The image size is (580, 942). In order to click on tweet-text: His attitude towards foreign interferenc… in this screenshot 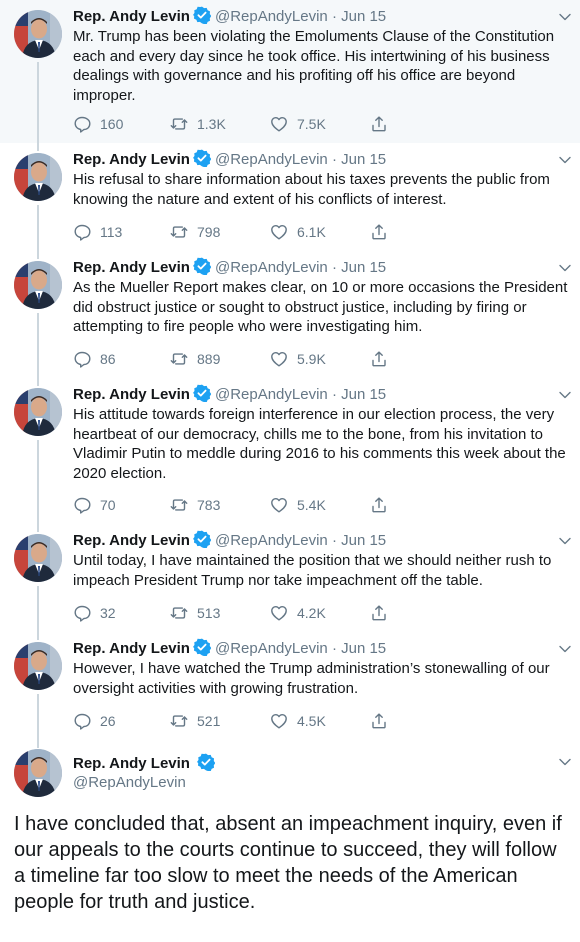, I will do `click(319, 444)`.